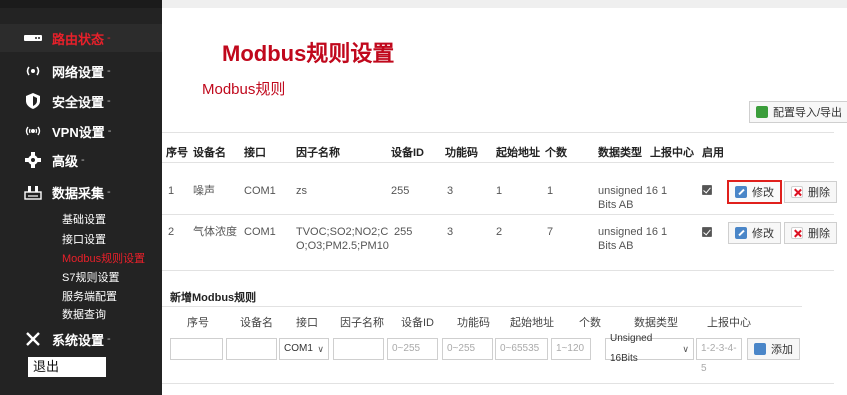 The width and height of the screenshot is (847, 395). I want to click on new-header-index: 序号, so click(198, 323).